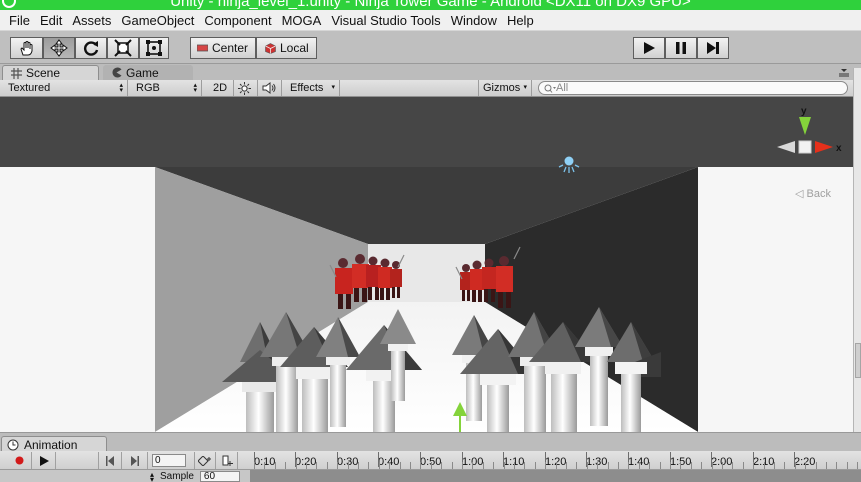 The width and height of the screenshot is (861, 482). I want to click on color-mode-dropdown: RGB ▴ ▾, so click(167, 88).